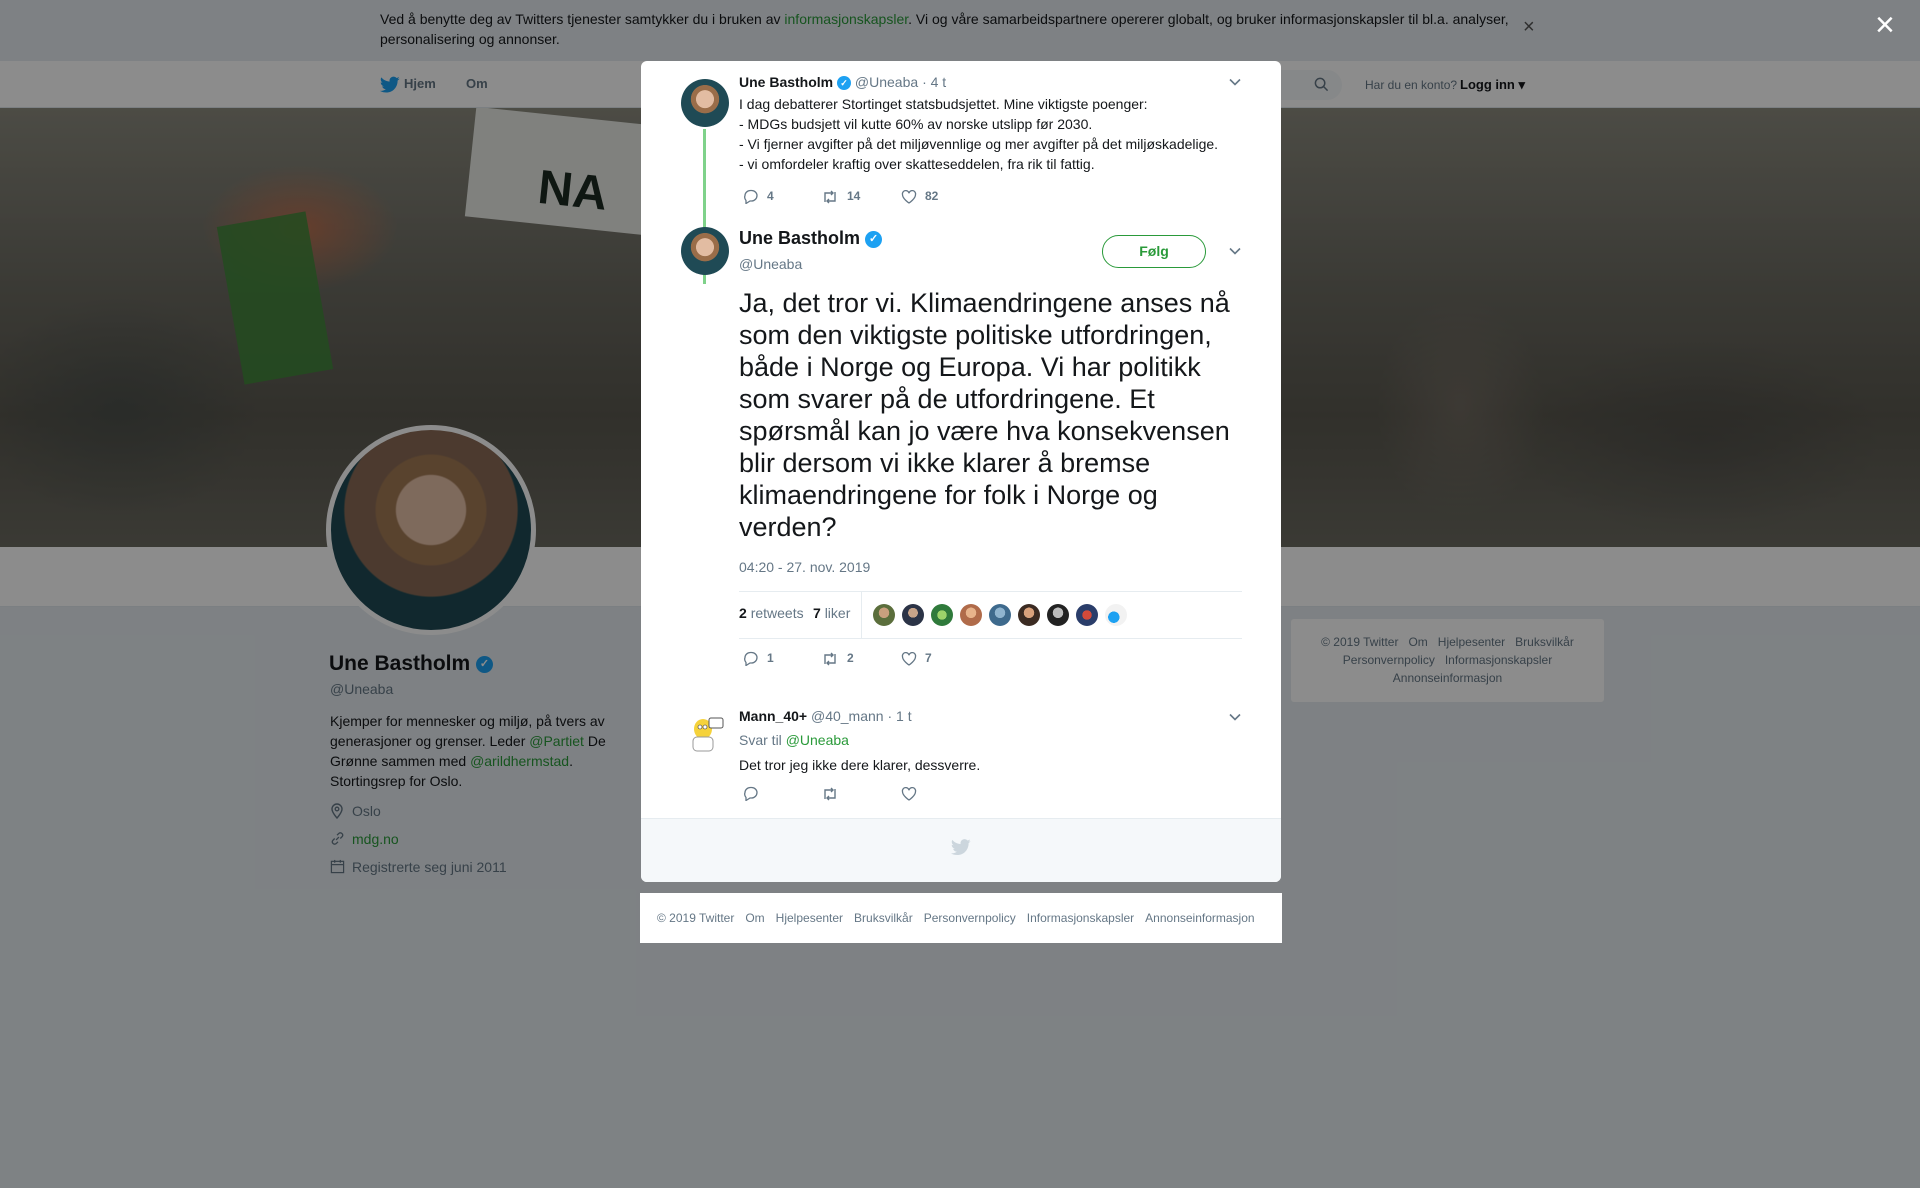  Describe the element at coordinates (811, 238) in the screenshot. I see `main-tweet-author: Une Bastholm ✓` at that location.